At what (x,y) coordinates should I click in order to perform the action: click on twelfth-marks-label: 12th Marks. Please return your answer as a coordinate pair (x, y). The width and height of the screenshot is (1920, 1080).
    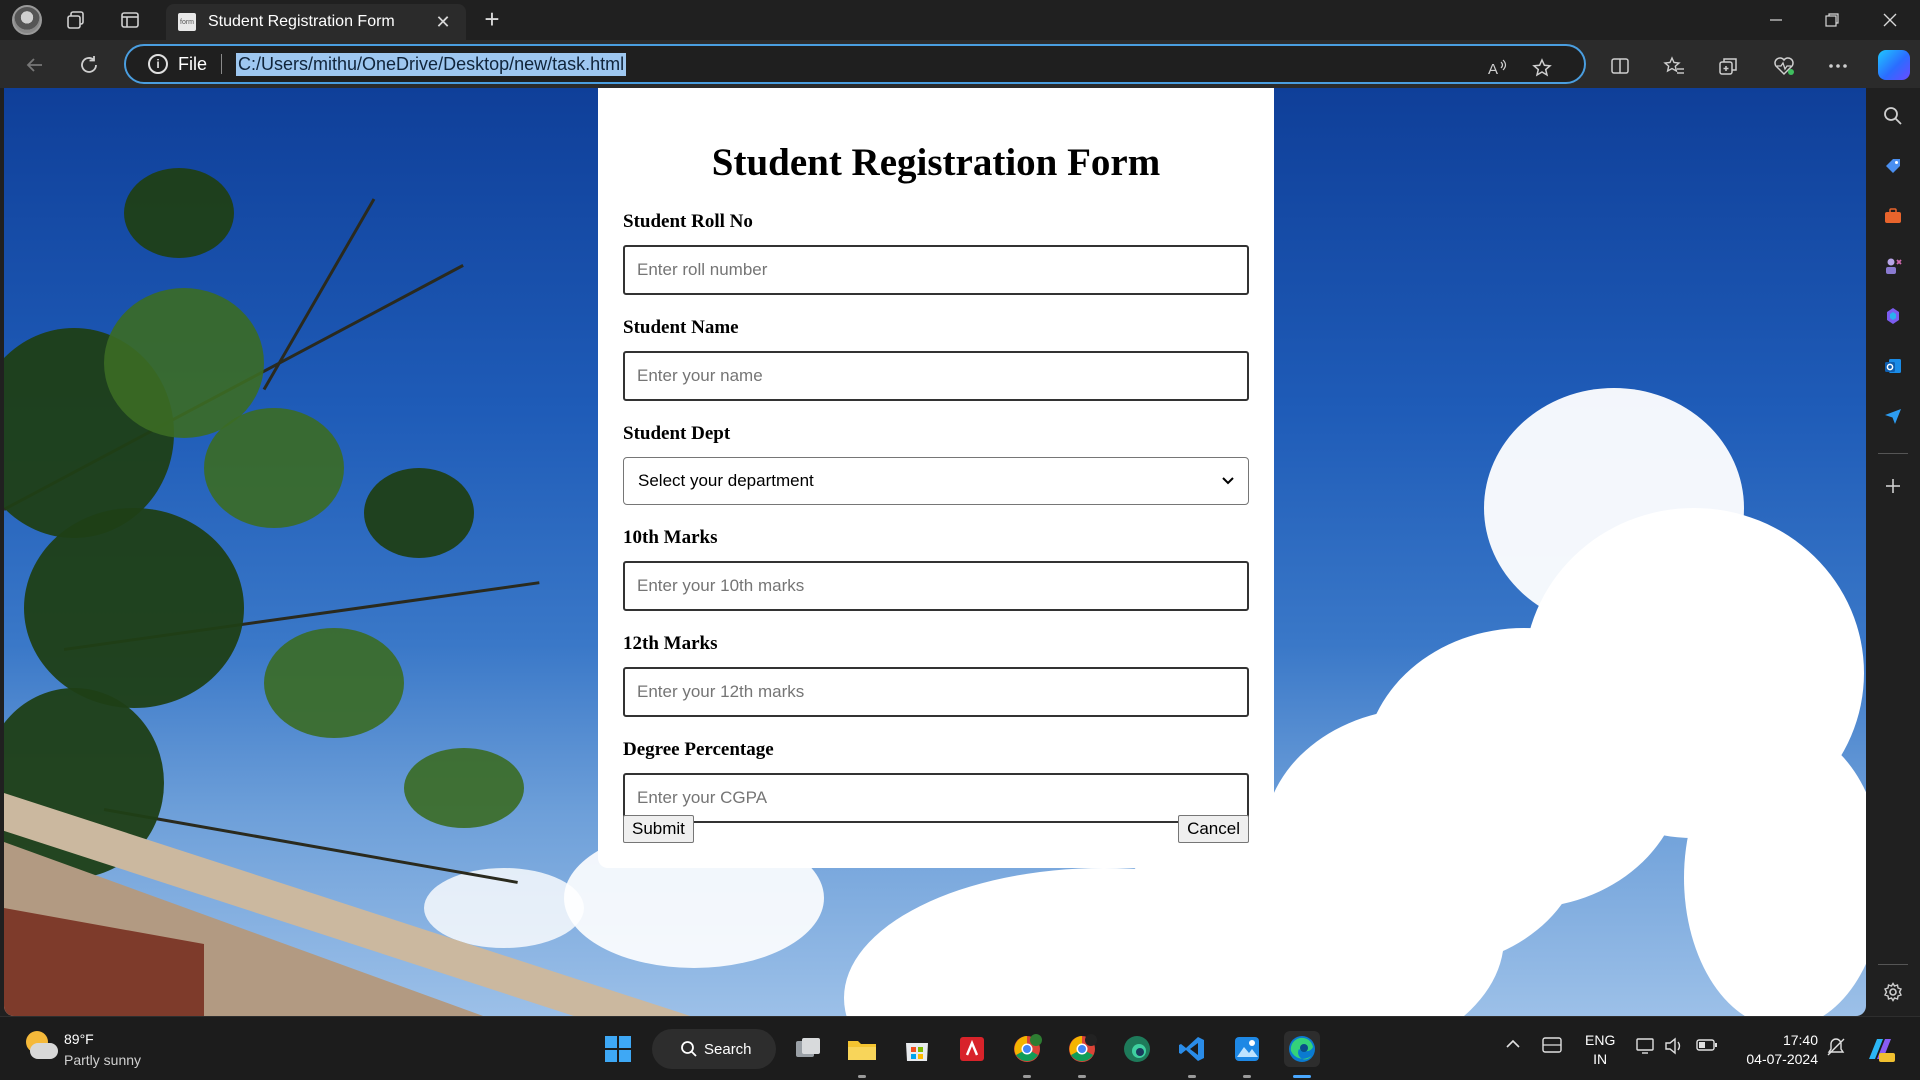
    Looking at the image, I should click on (670, 643).